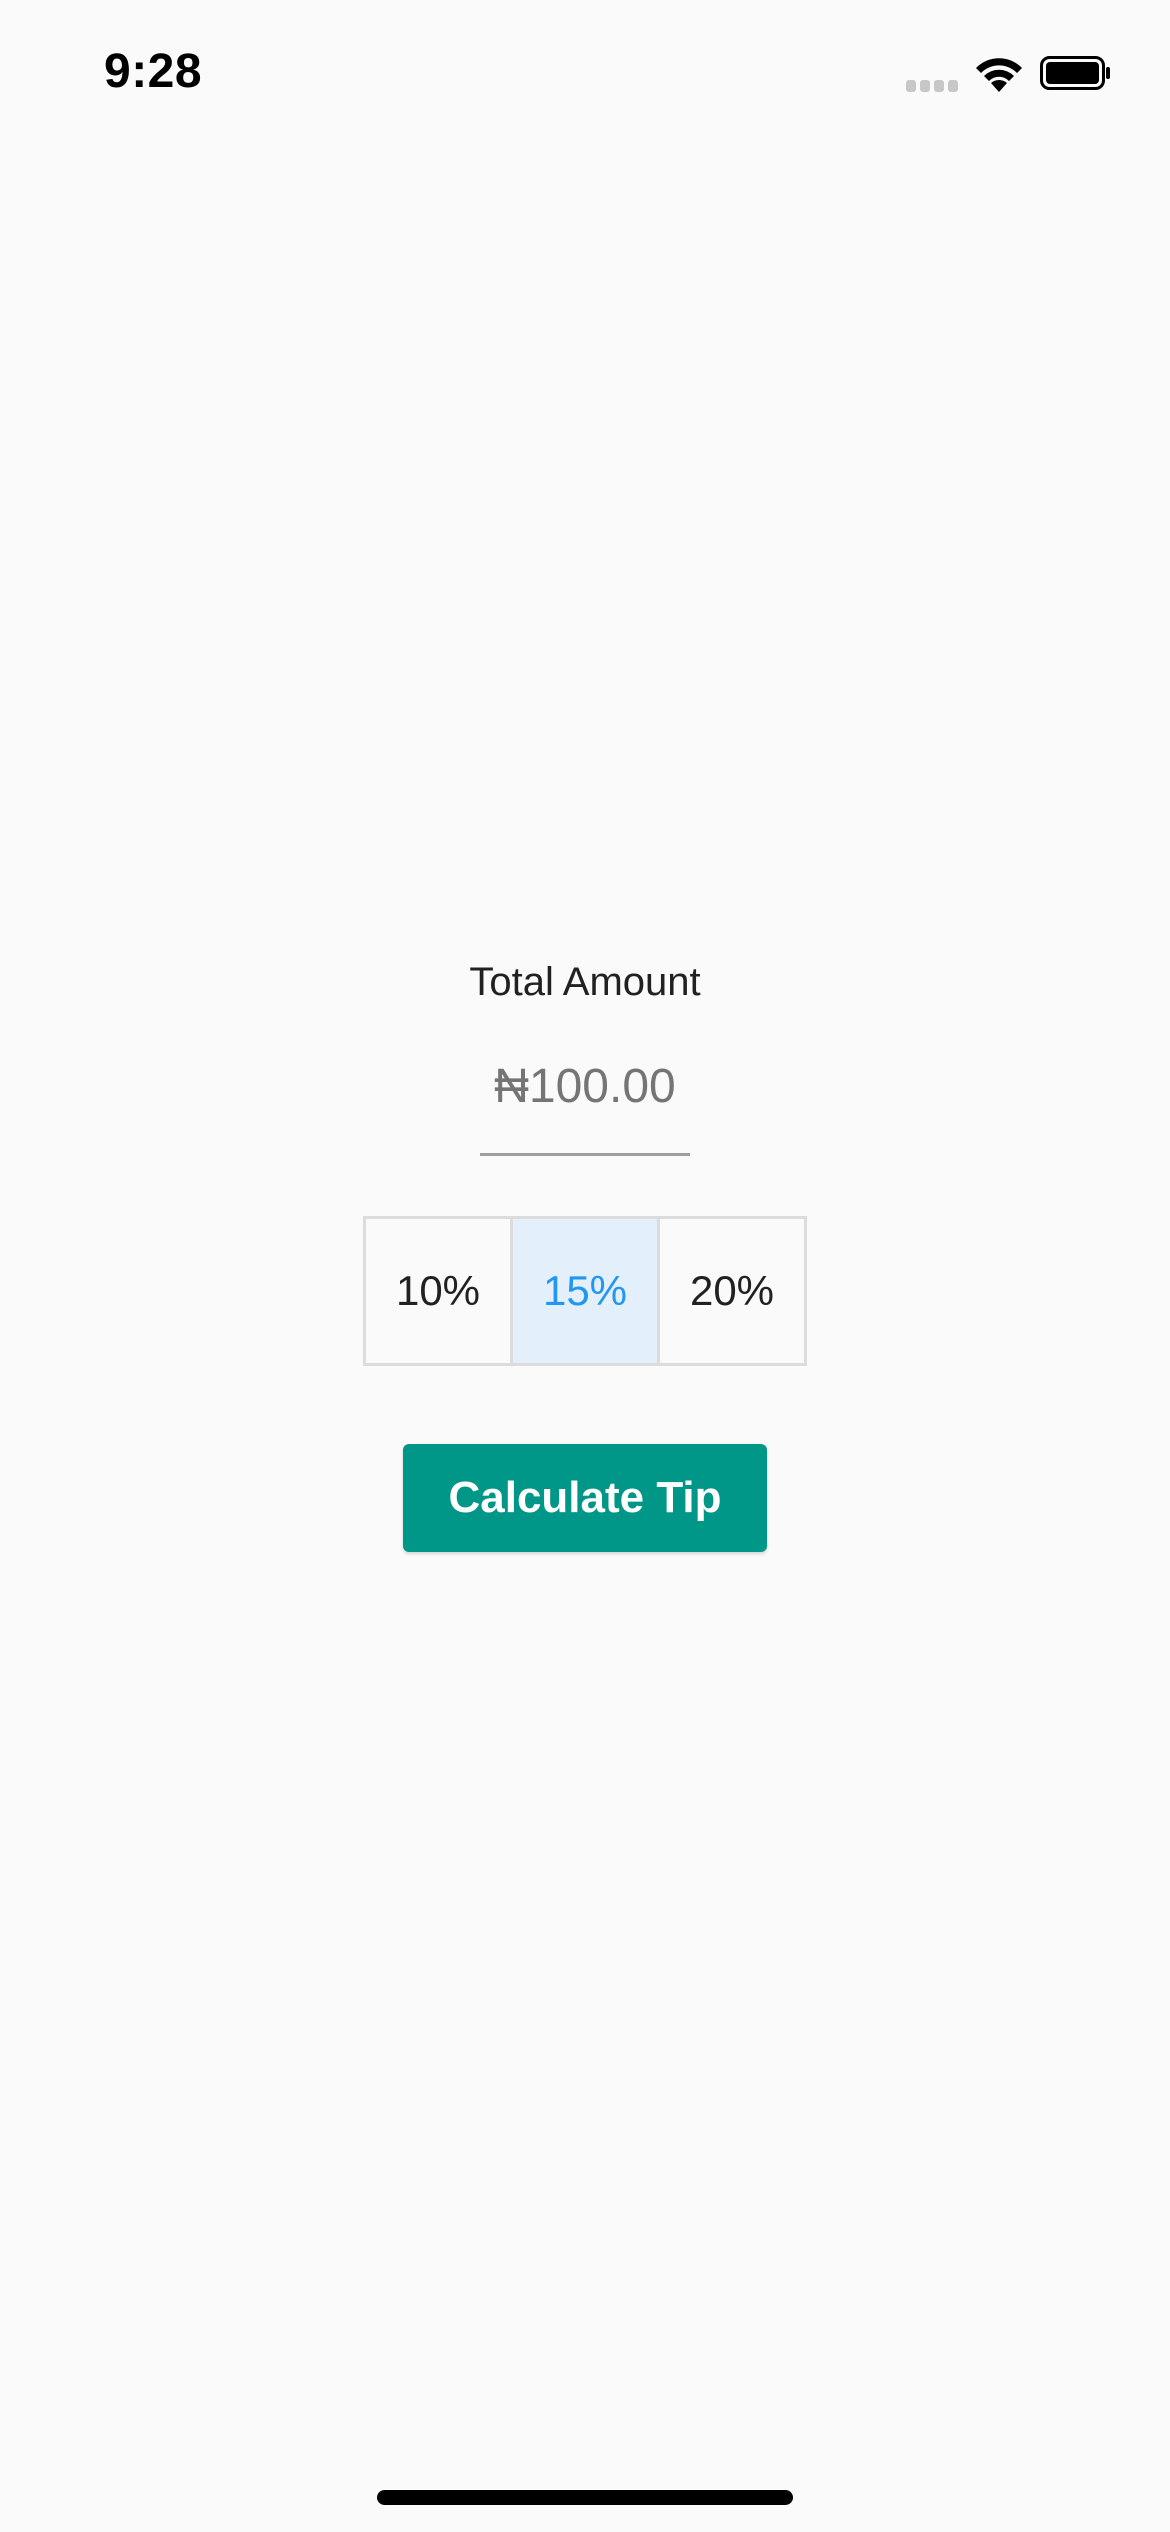 Image resolution: width=1170 pixels, height=2532 pixels. I want to click on status-icons, so click(1010, 74).